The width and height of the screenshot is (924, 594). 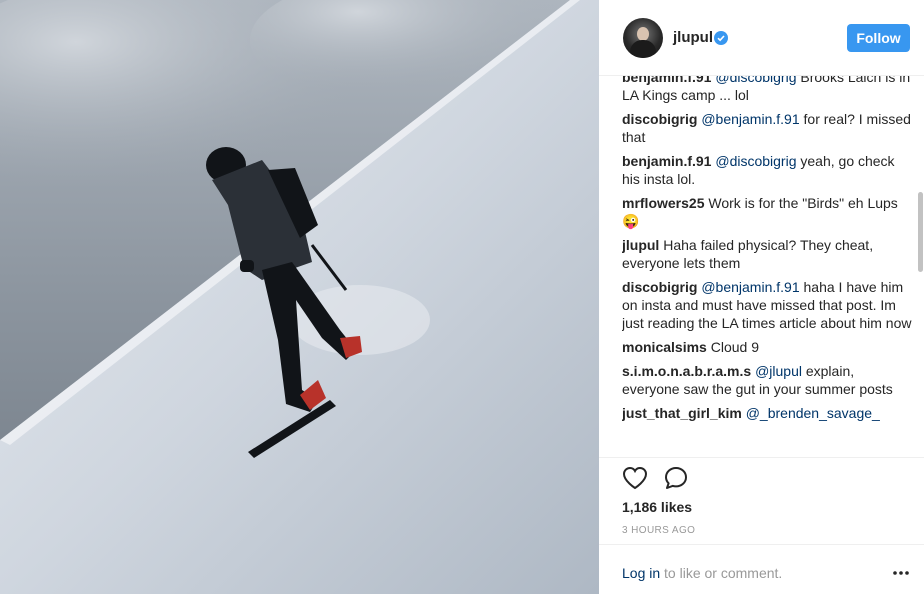 I want to click on comment-username: monicalsims, so click(x=664, y=347).